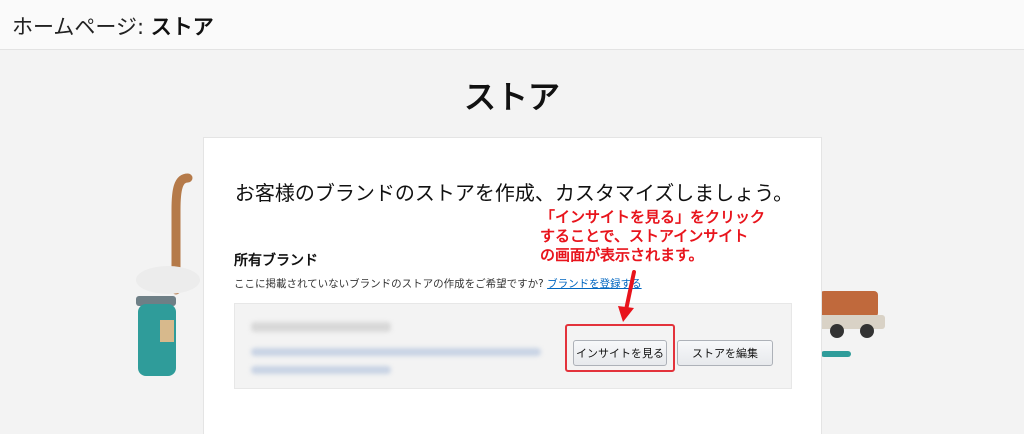 The width and height of the screenshot is (1024, 434). Describe the element at coordinates (389, 284) in the screenshot. I see `hint-text: ここに掲載されていないブランドのストアの作成をご希望ですか?` at that location.